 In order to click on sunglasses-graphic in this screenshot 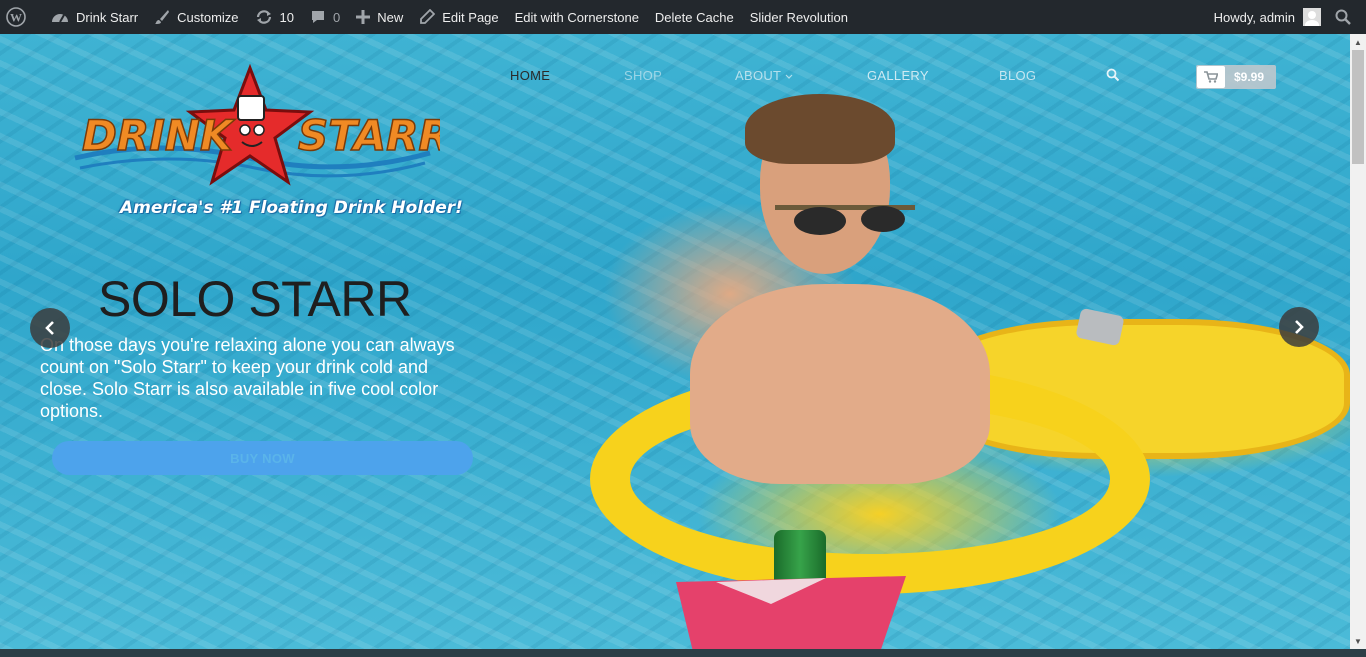, I will do `click(845, 220)`.